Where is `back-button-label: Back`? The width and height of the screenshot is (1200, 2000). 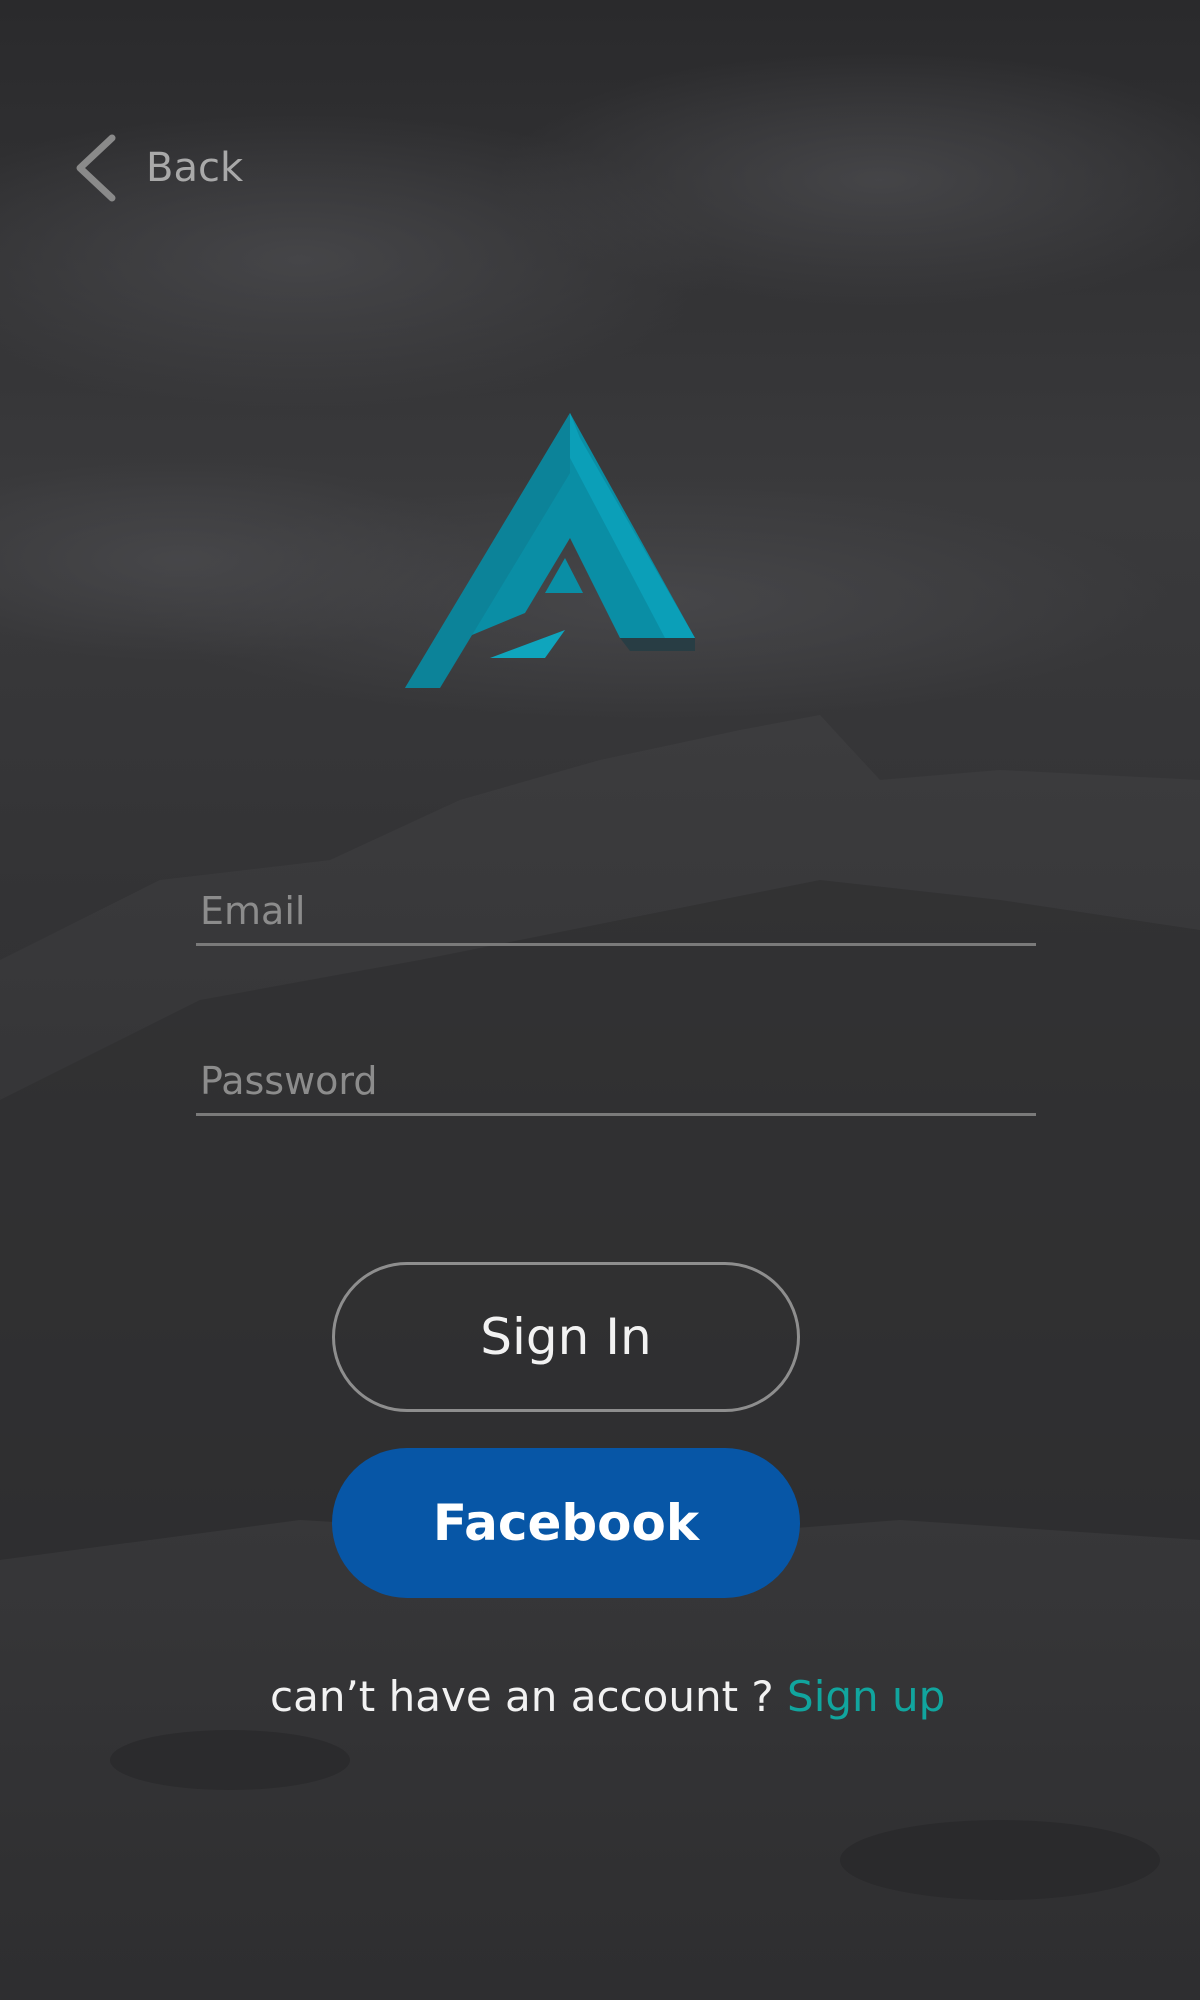 back-button-label: Back is located at coordinates (194, 168).